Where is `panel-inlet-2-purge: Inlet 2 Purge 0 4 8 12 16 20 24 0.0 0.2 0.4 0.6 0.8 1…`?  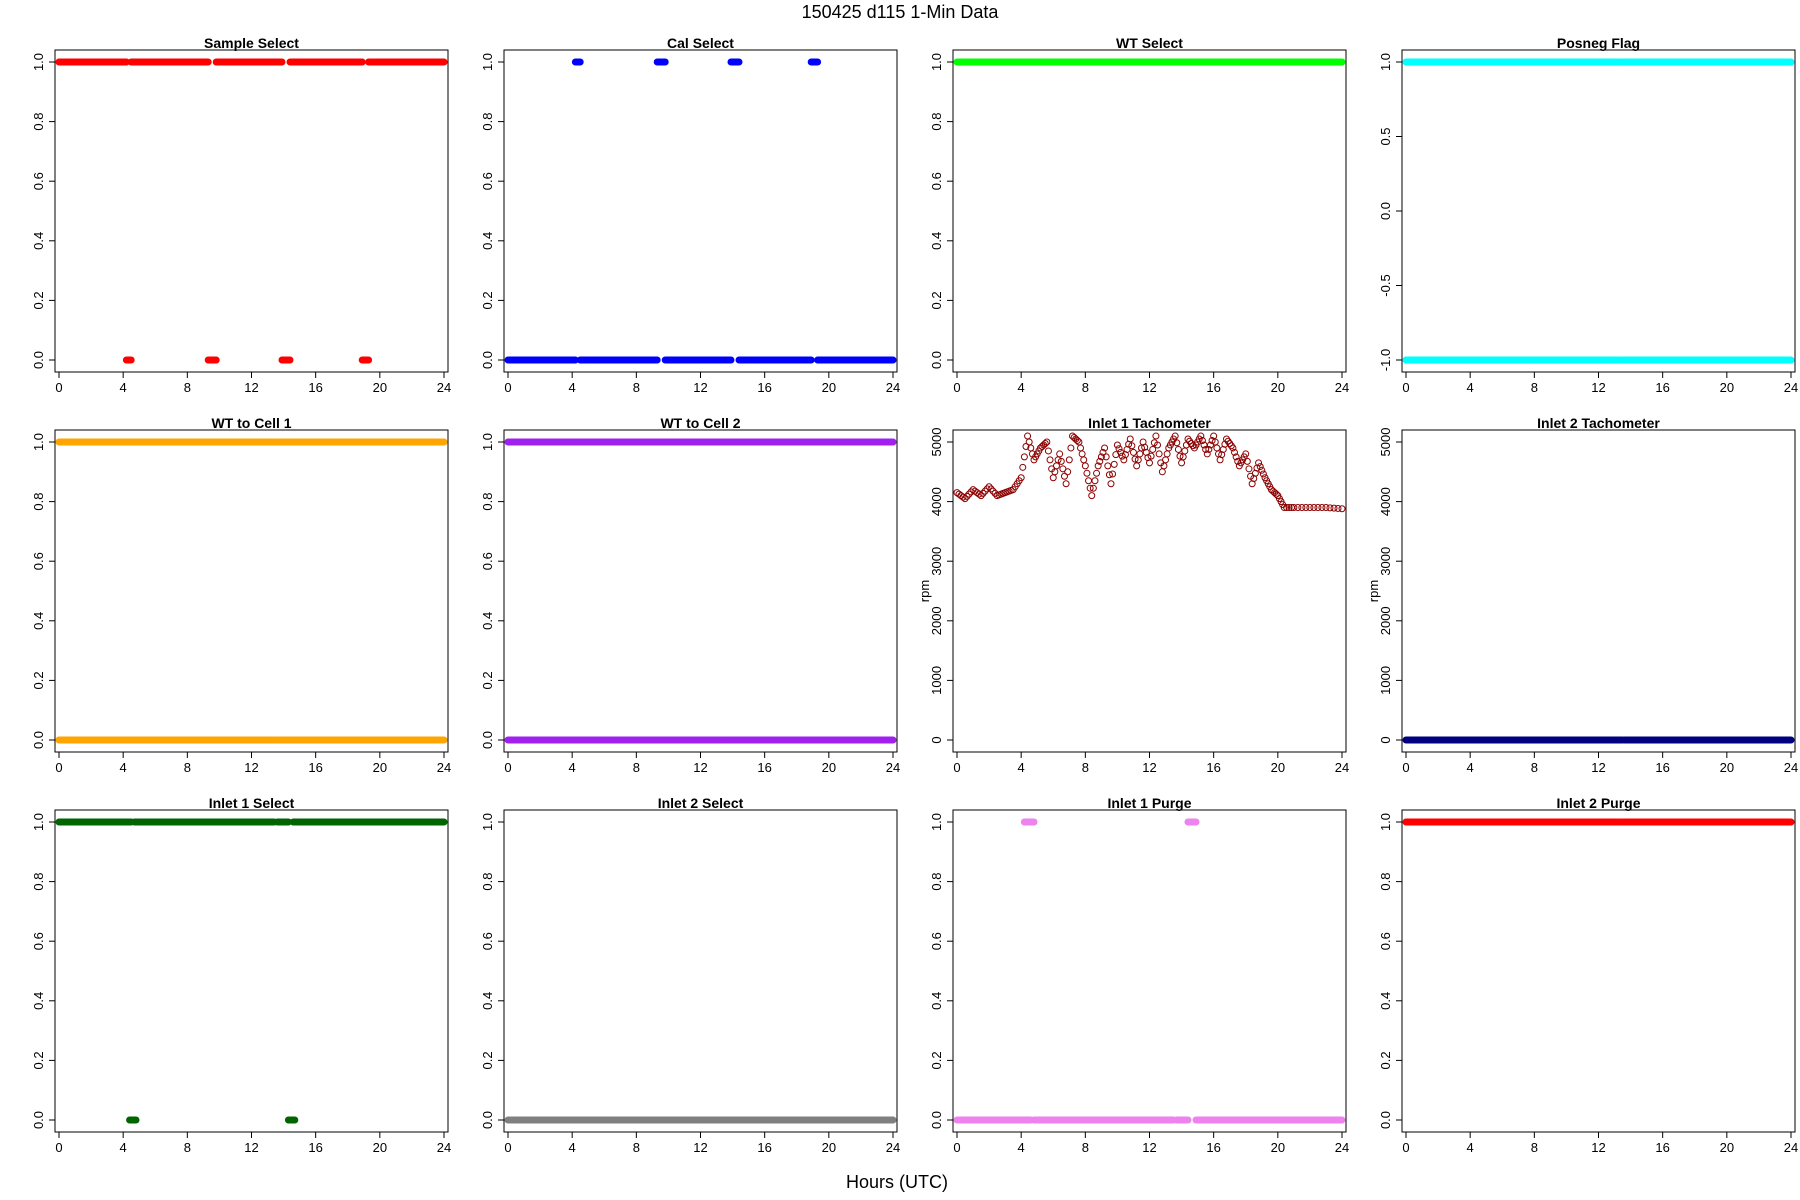
panel-inlet-2-purge: Inlet 2 Purge 0 4 8 12 16 20 24 0.0 0.2 0.4 0.6 0.8 1… is located at coordinates (1588, 975).